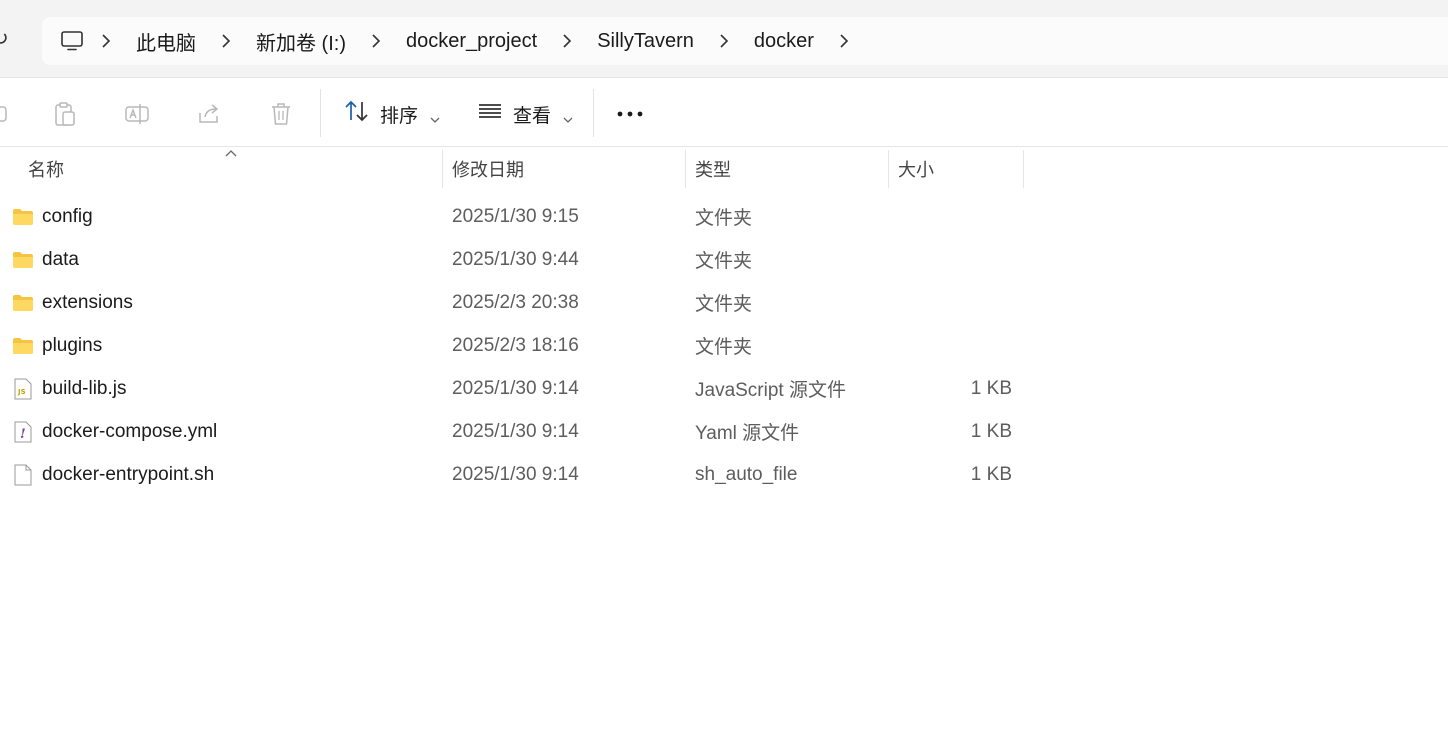 The image size is (1448, 732). Describe the element at coordinates (60, 259) in the screenshot. I see `file-name: data` at that location.